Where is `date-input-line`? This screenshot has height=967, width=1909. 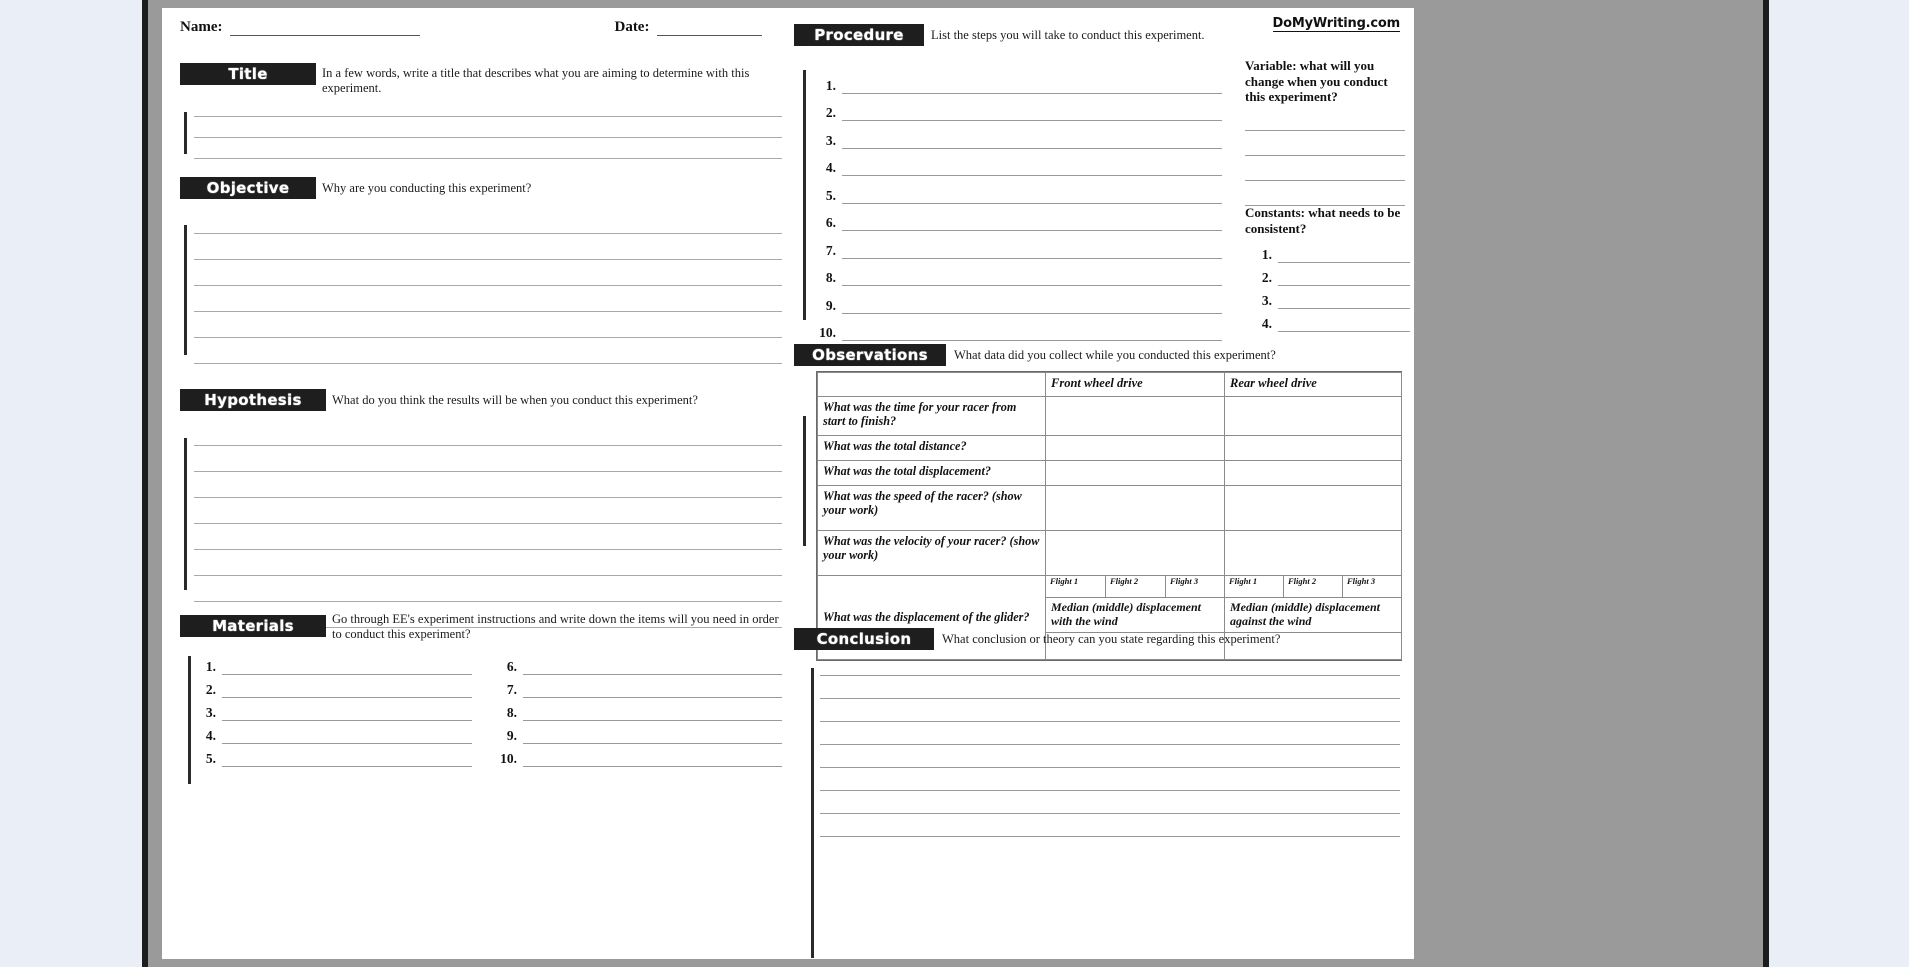
date-input-line is located at coordinates (710, 28).